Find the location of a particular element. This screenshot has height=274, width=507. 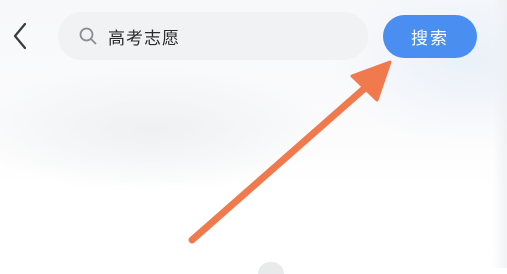

back-button is located at coordinates (20, 36).